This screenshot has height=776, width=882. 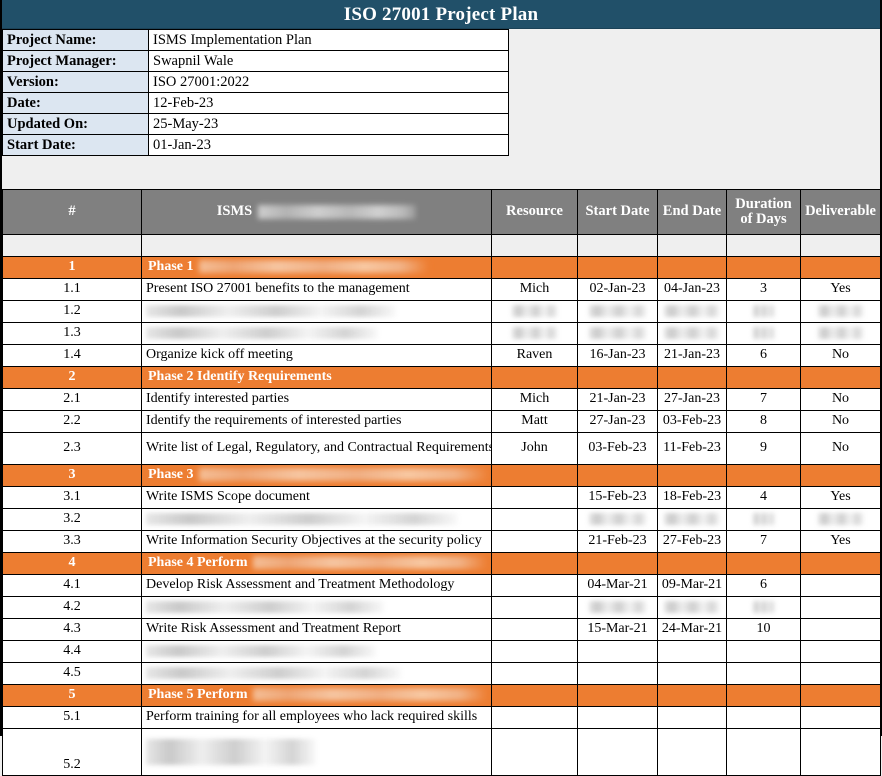 I want to click on row-end-date: 18-Feb-23, so click(x=692, y=497).